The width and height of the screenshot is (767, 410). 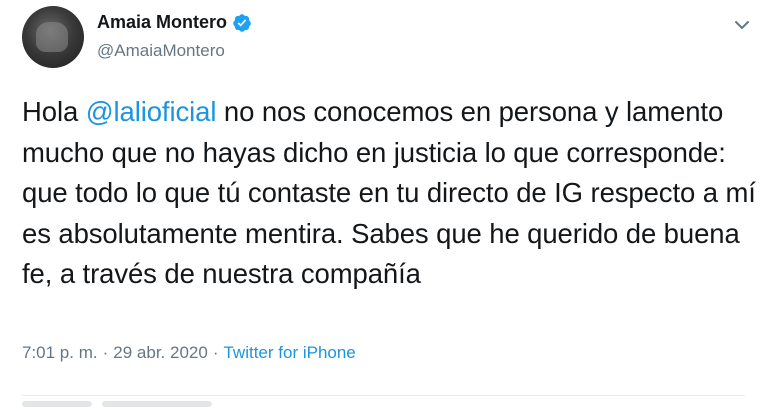 I want to click on display-name-text: Amaia Montero, so click(x=162, y=22).